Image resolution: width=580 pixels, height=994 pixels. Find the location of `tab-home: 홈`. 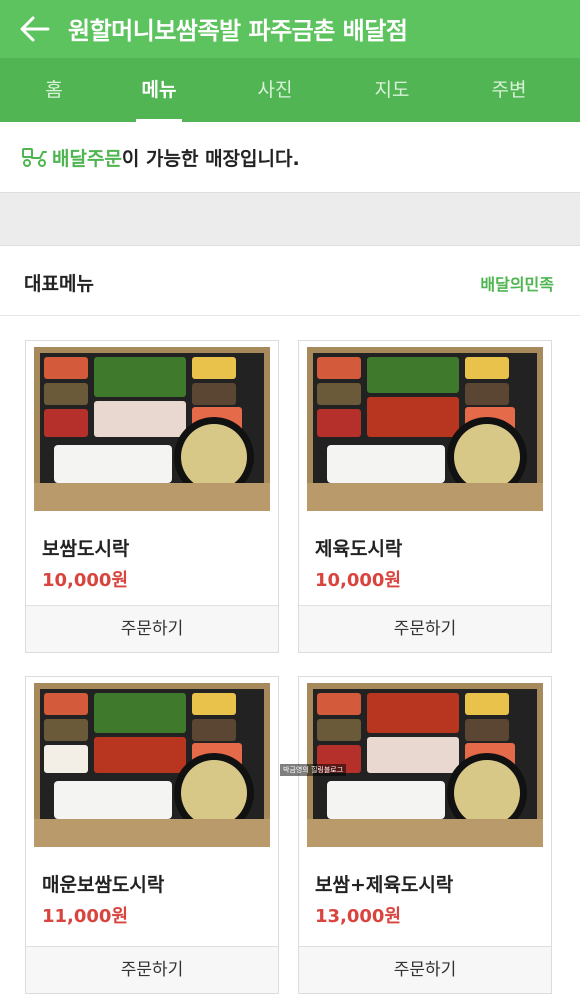

tab-home: 홈 is located at coordinates (54, 90).